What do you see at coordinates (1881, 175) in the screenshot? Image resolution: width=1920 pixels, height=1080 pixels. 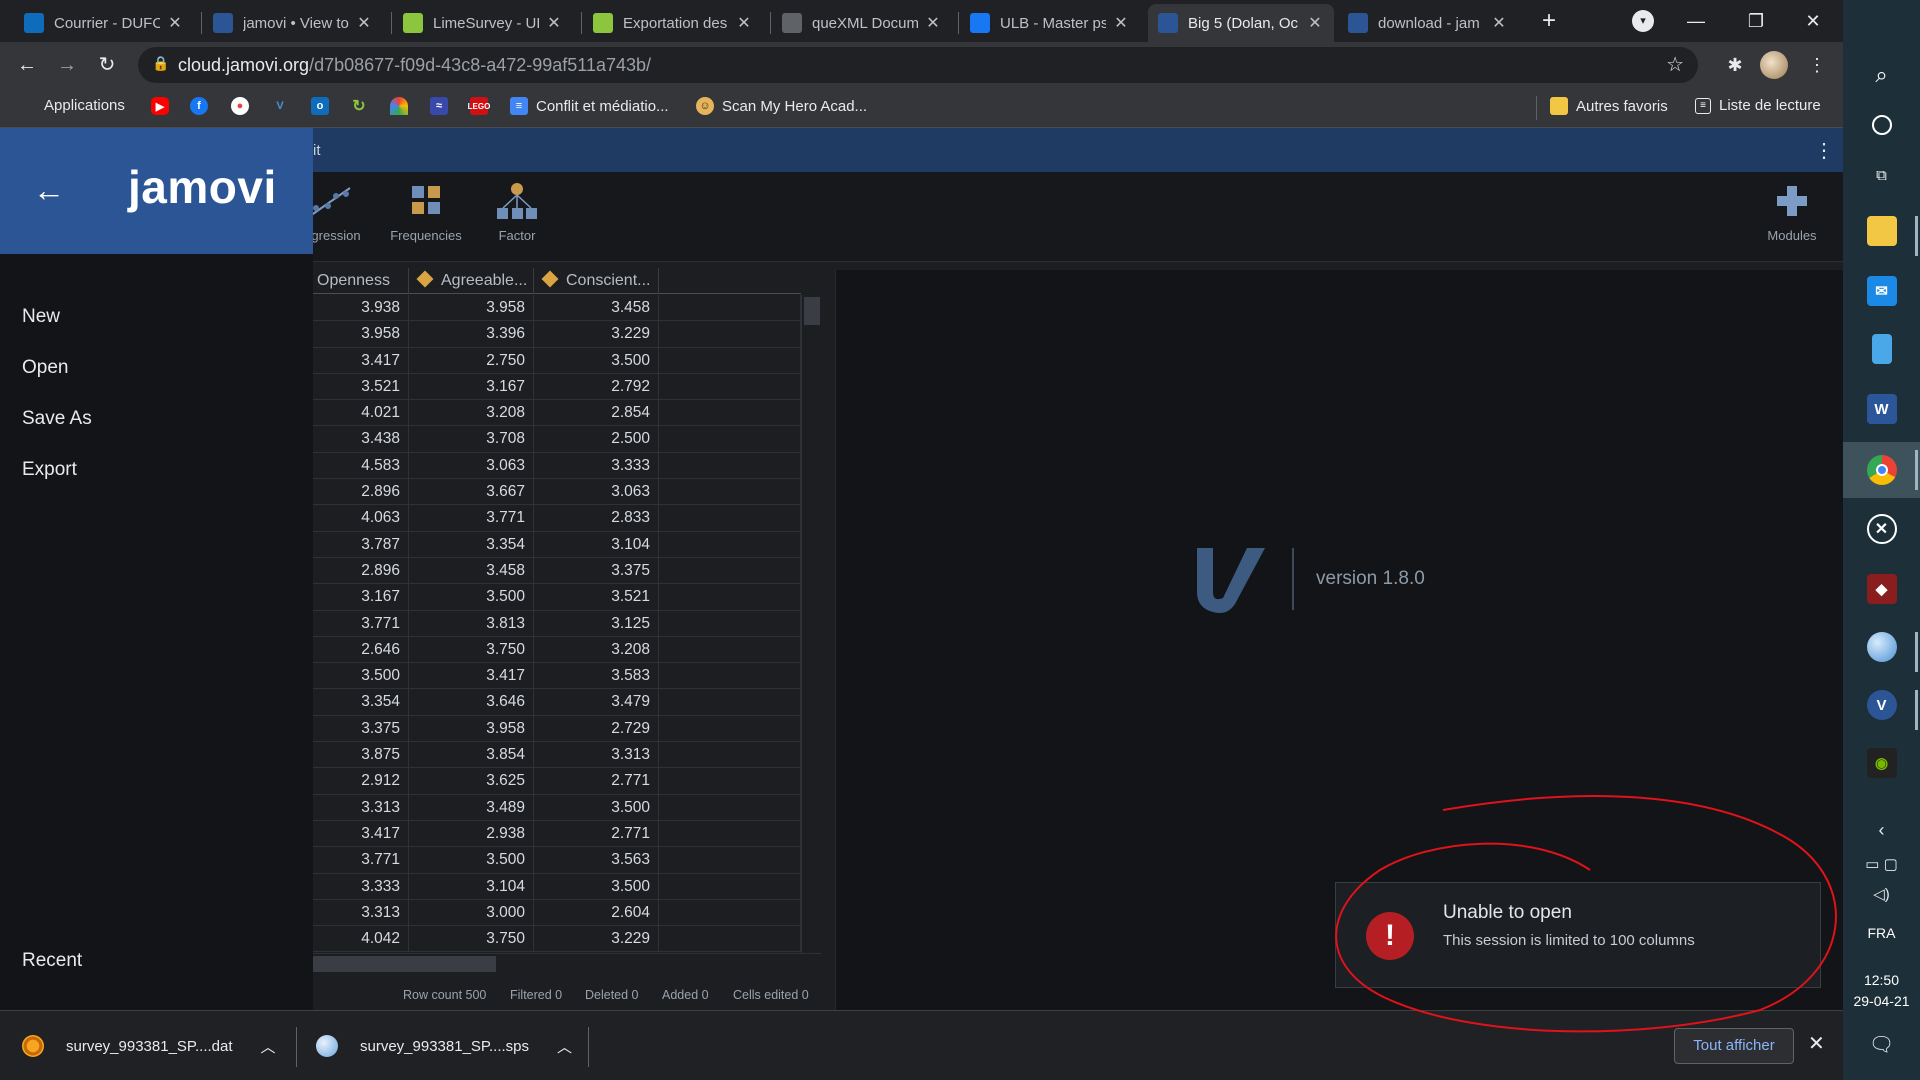 I see `task-view-button: ⧉` at bounding box center [1881, 175].